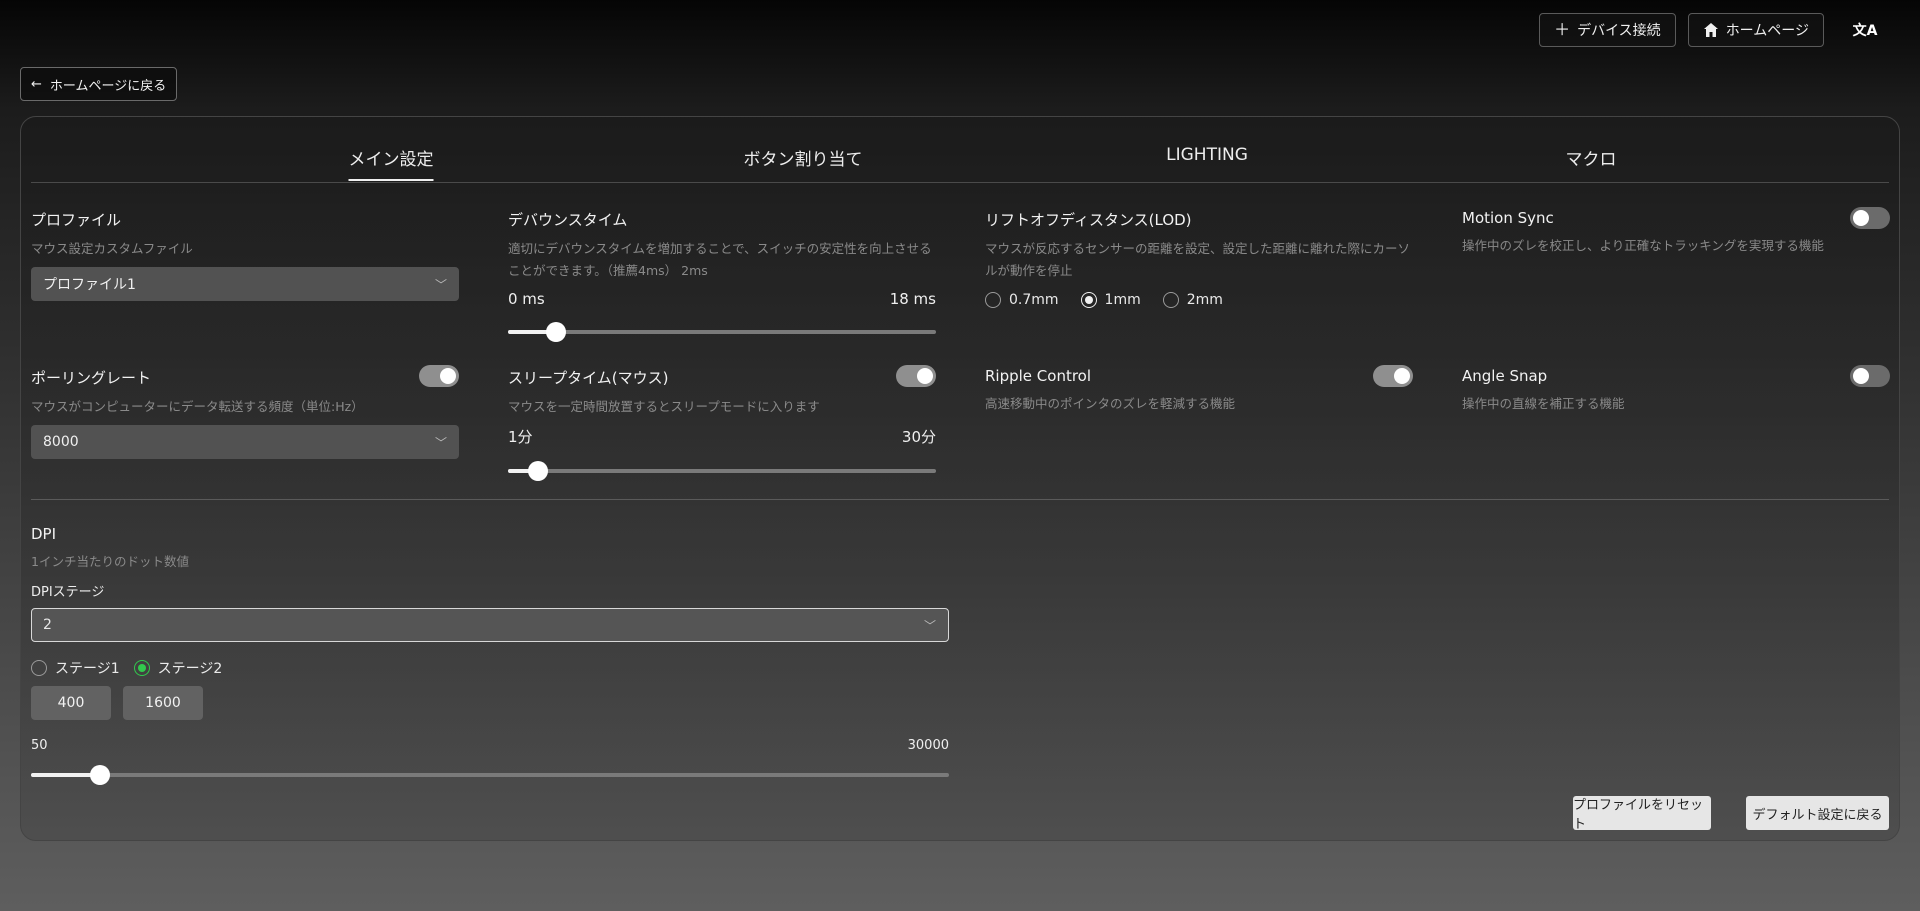  I want to click on debounce-max-label: 18 ms, so click(912, 299).